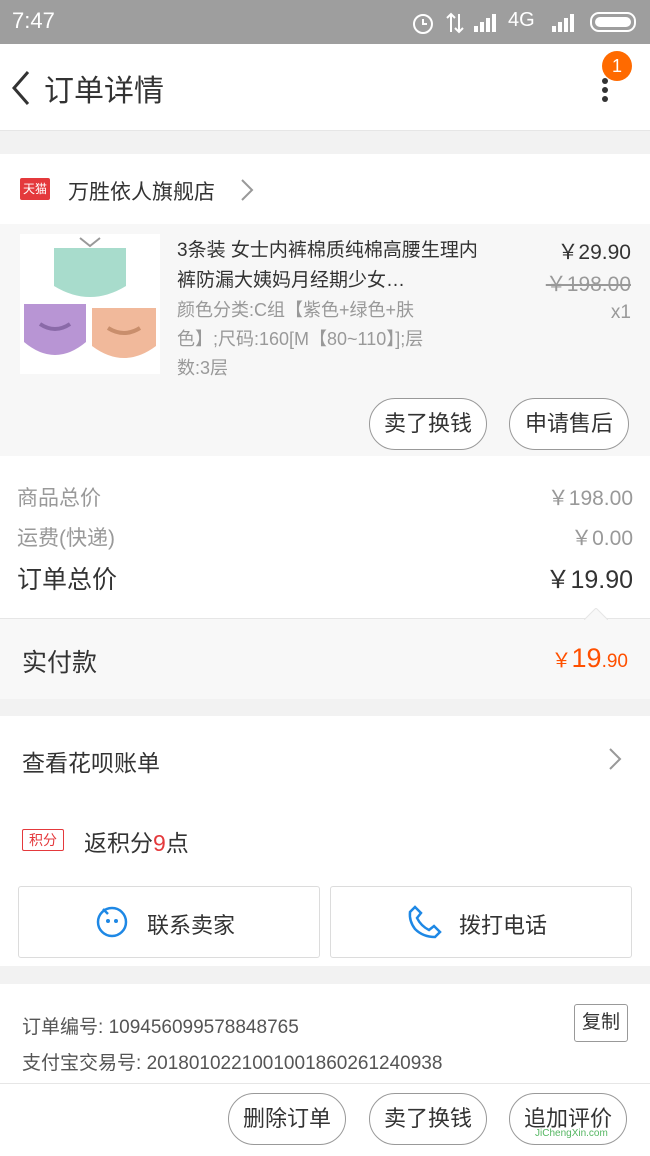  What do you see at coordinates (455, 23) in the screenshot?
I see `data-transfer-icon` at bounding box center [455, 23].